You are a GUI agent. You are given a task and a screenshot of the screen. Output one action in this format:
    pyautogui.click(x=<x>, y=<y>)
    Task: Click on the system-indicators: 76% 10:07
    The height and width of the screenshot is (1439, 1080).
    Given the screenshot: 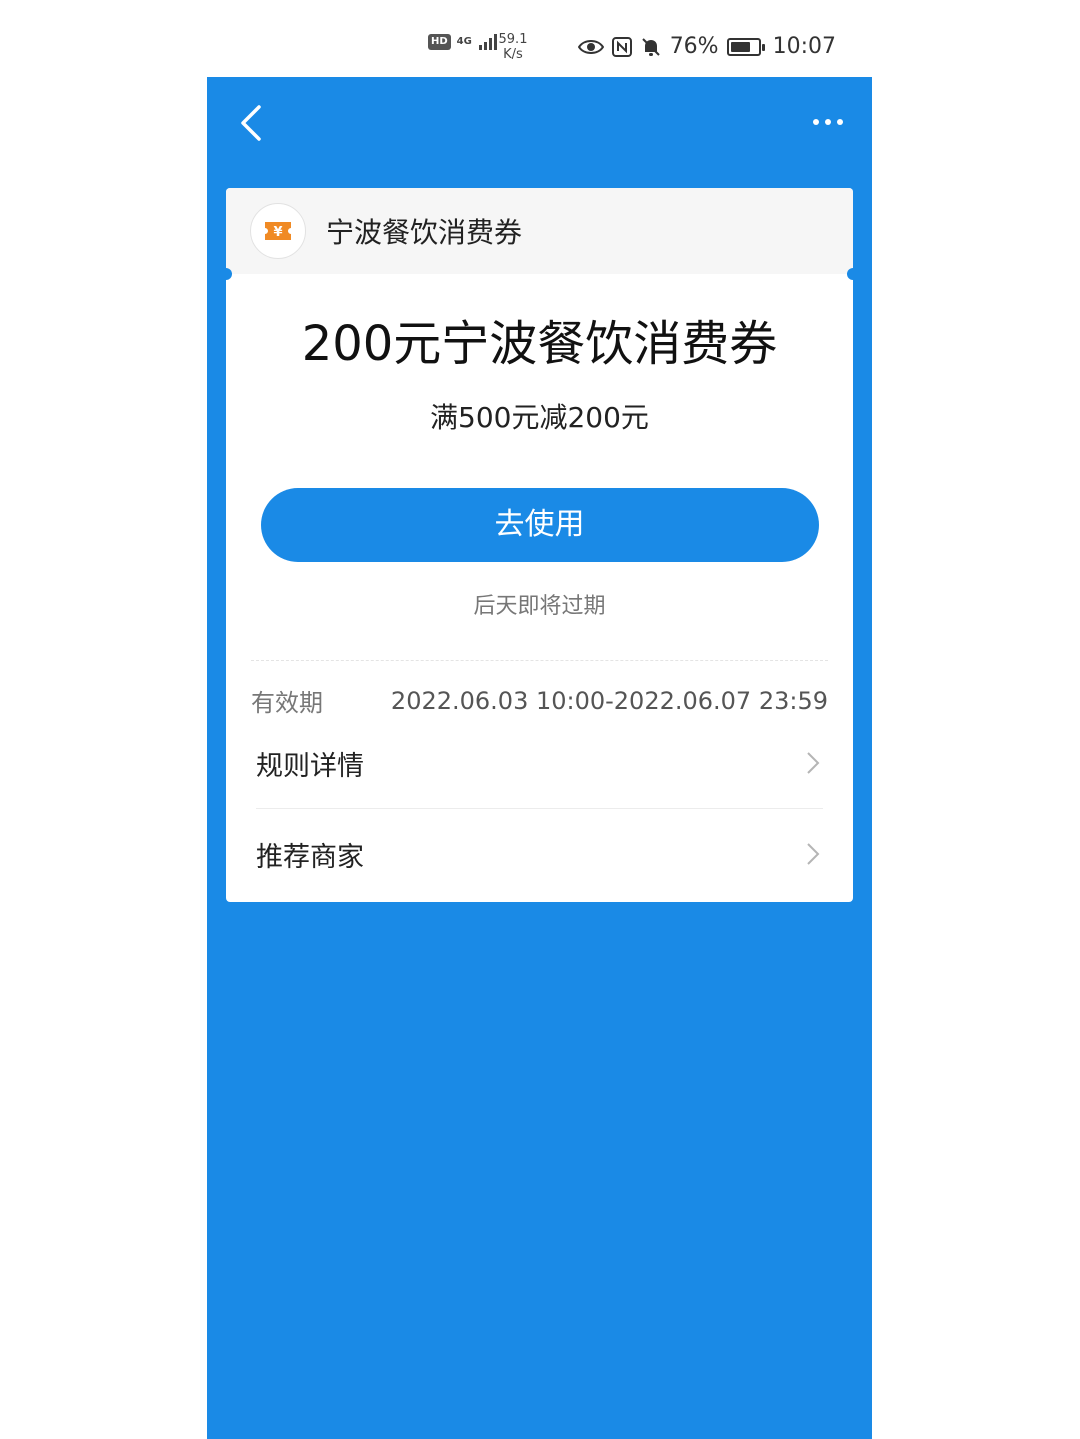 What is the action you would take?
    pyautogui.click(x=706, y=46)
    